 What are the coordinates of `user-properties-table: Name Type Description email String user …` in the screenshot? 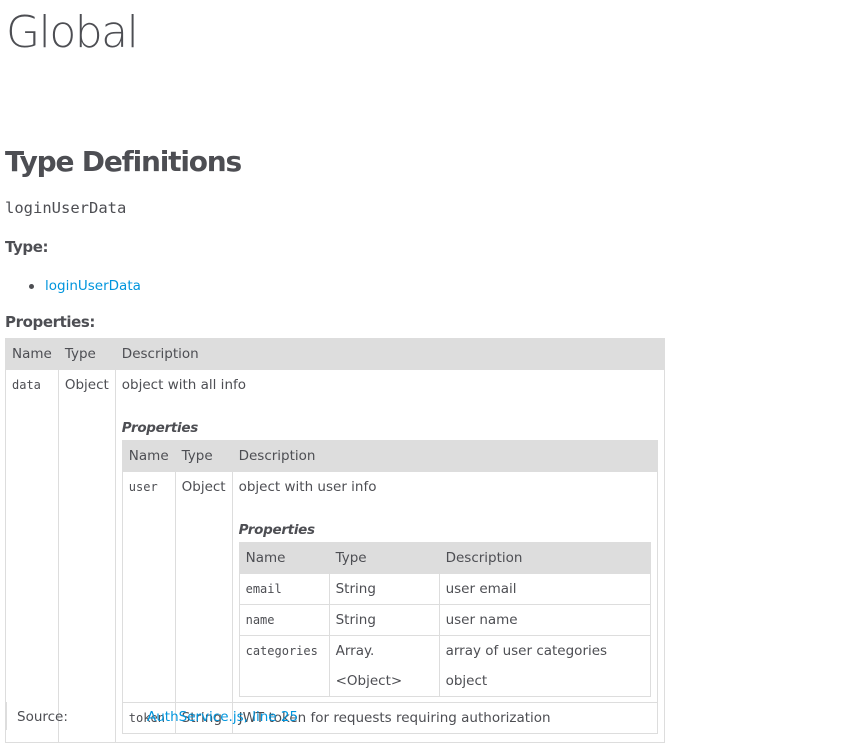 It's located at (444, 619).